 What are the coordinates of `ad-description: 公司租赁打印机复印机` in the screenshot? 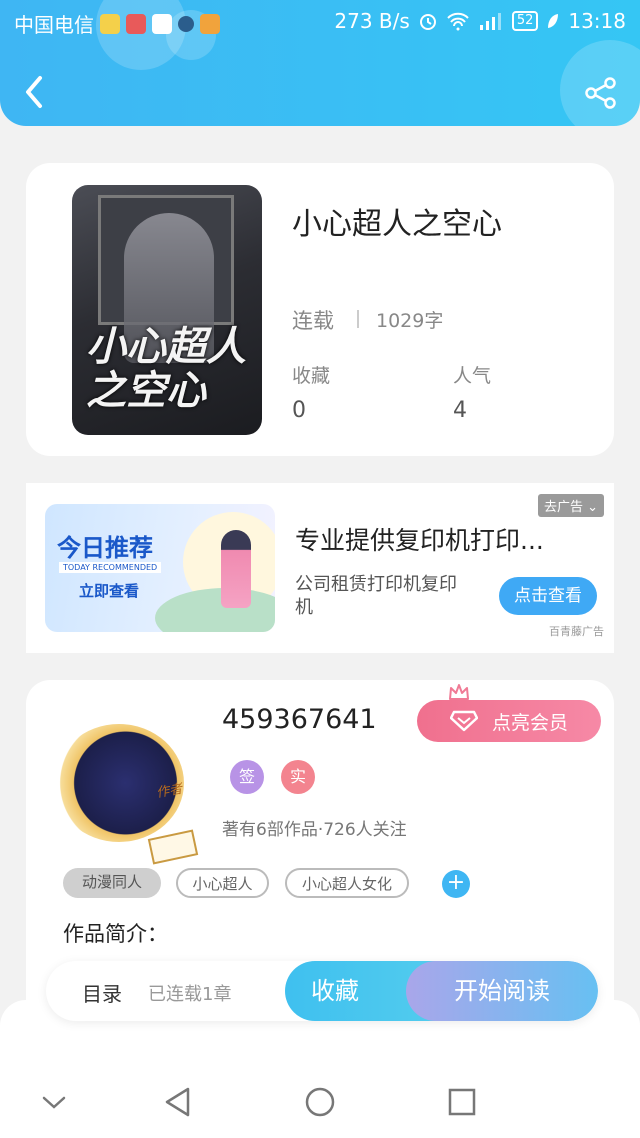 It's located at (376, 596).